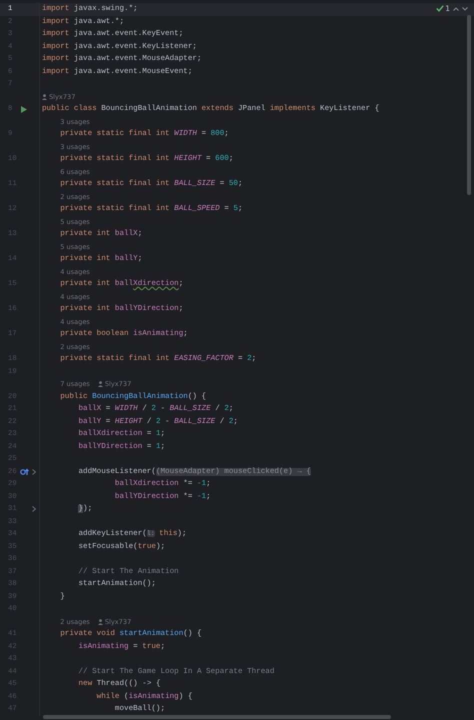 Image resolution: width=474 pixels, height=720 pixels. What do you see at coordinates (217, 717) in the screenshot?
I see `horizontal-scrollbar` at bounding box center [217, 717].